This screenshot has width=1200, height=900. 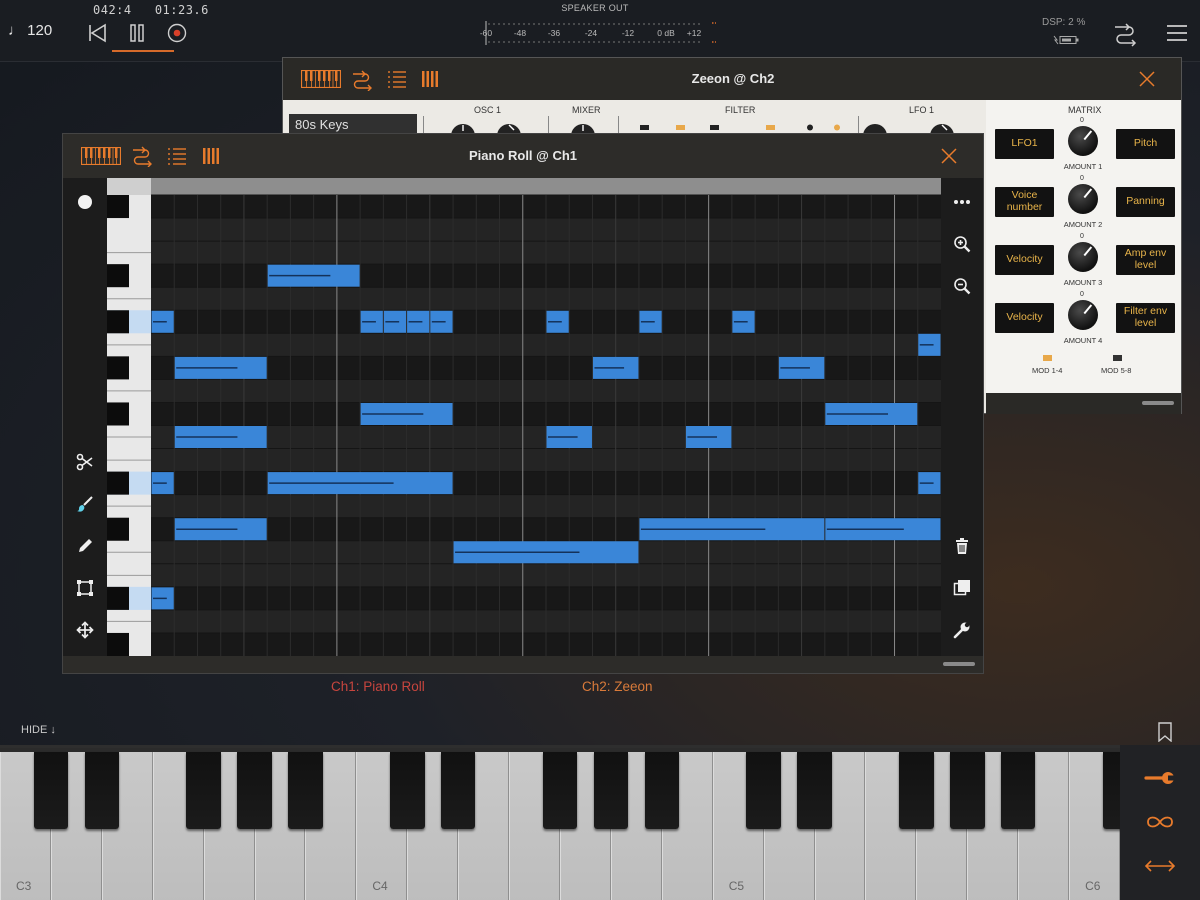 I want to click on more-button, so click(x=962, y=202).